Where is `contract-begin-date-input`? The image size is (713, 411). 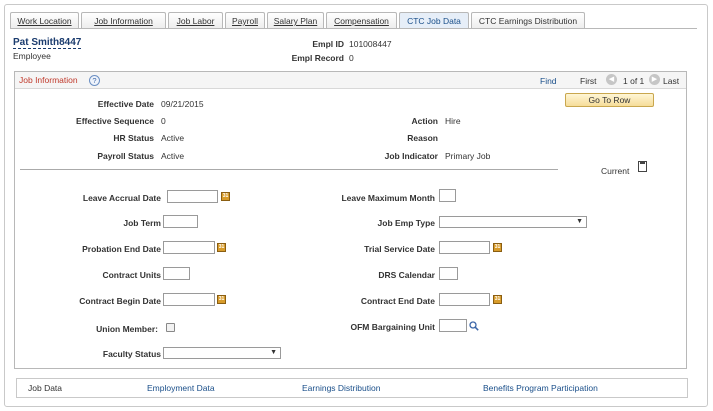 contract-begin-date-input is located at coordinates (189, 299).